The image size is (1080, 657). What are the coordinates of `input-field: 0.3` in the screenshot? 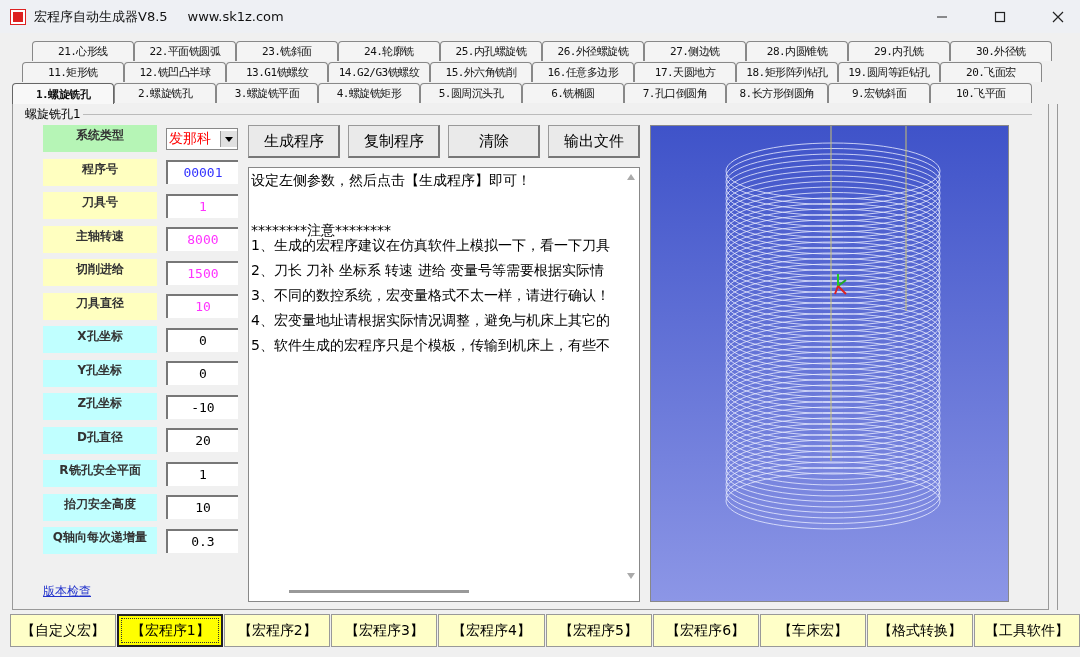 It's located at (201, 540).